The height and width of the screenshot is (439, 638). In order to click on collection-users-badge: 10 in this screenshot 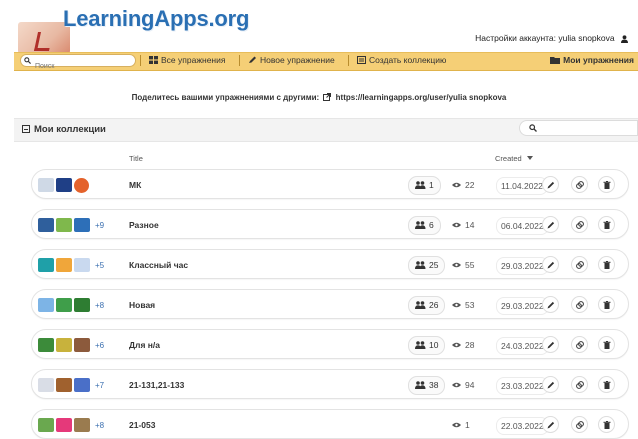, I will do `click(427, 345)`.